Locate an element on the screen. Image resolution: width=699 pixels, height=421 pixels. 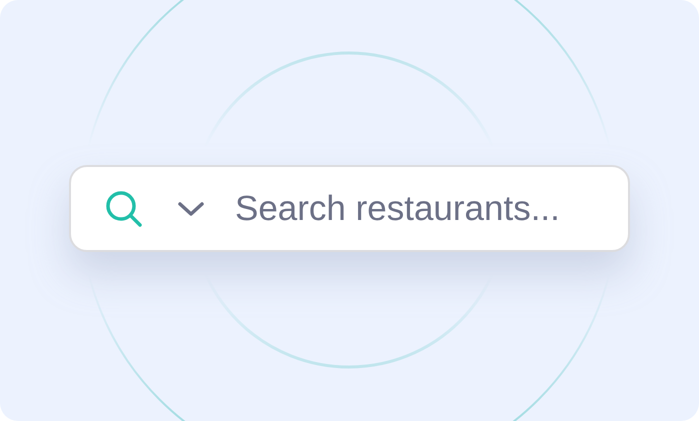
search-icon is located at coordinates (124, 209).